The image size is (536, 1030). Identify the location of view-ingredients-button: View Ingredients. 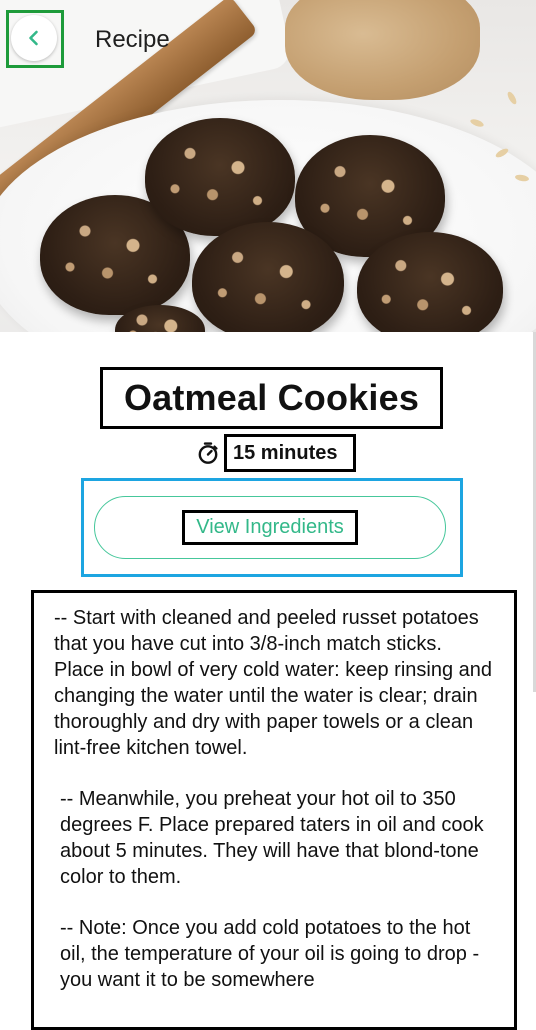
(270, 527).